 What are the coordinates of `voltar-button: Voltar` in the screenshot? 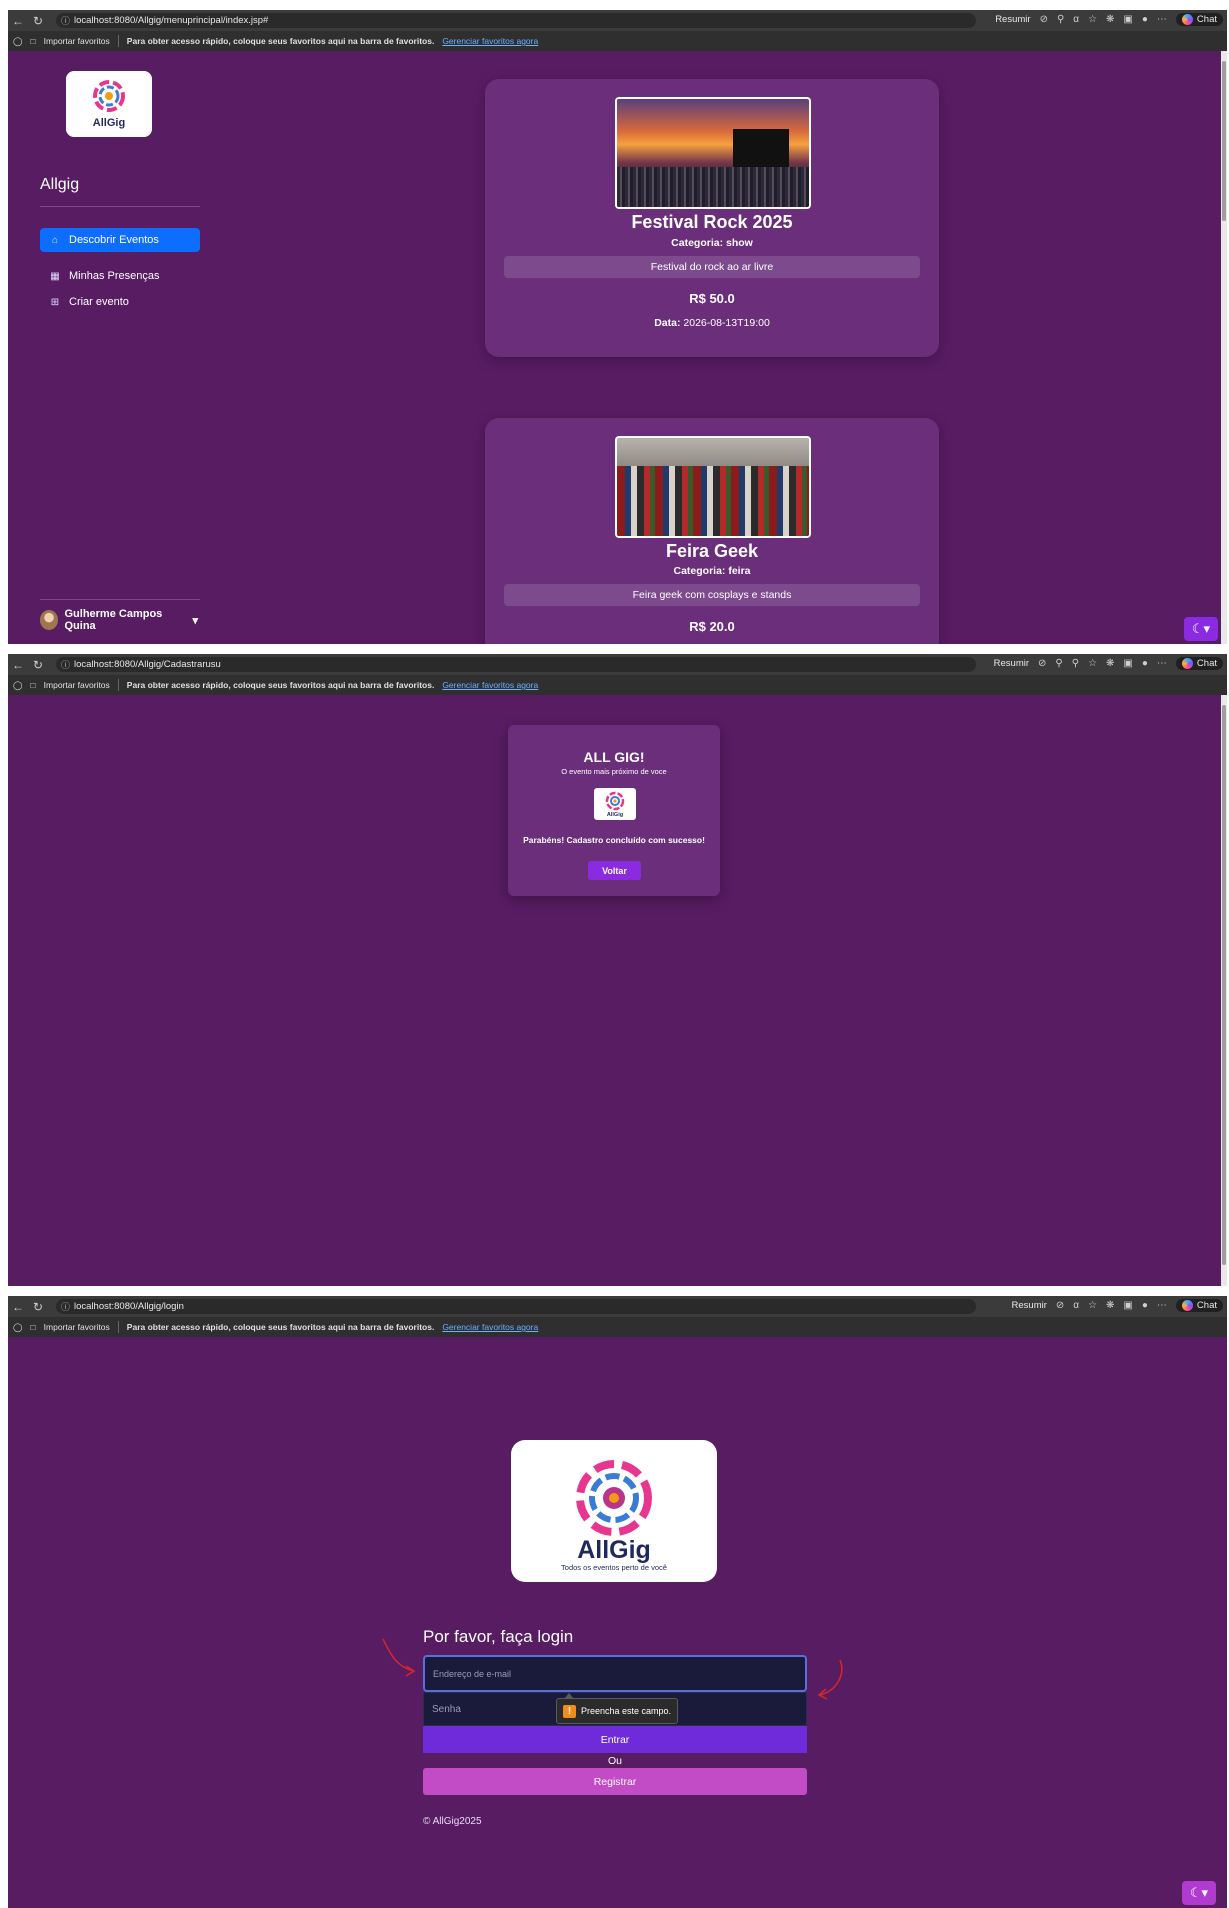 It's located at (614, 870).